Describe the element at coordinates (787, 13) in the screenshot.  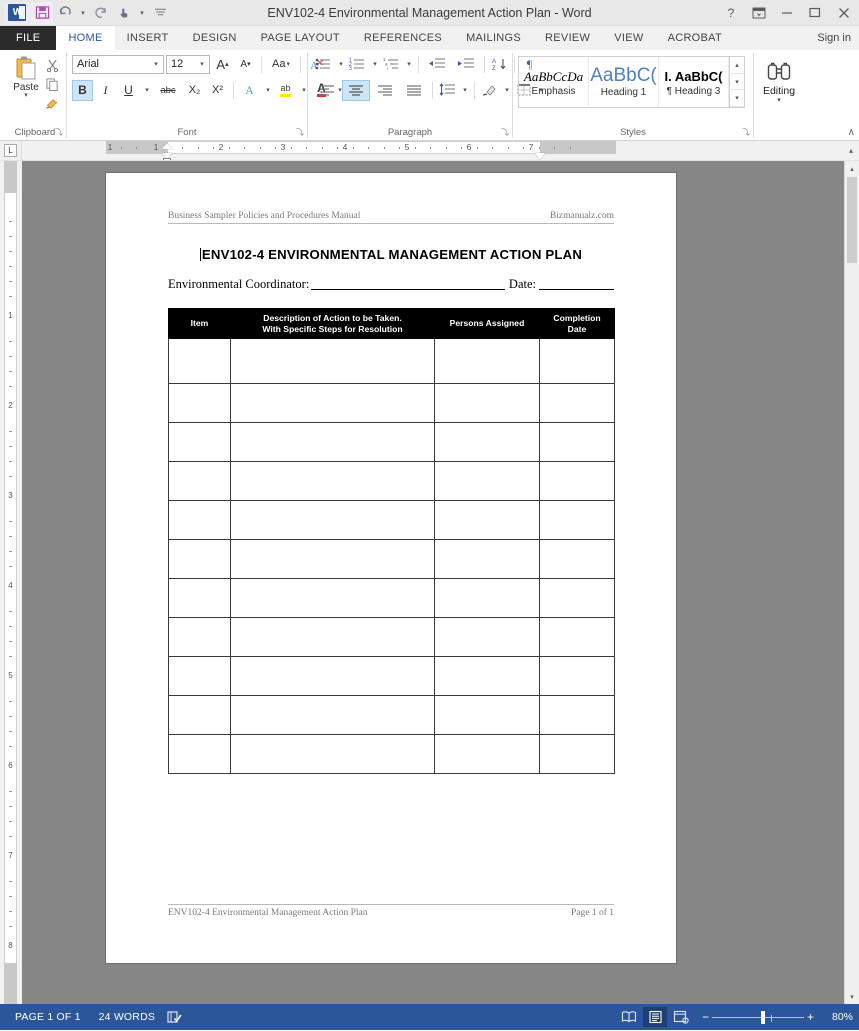
I see `minimize-button` at that location.